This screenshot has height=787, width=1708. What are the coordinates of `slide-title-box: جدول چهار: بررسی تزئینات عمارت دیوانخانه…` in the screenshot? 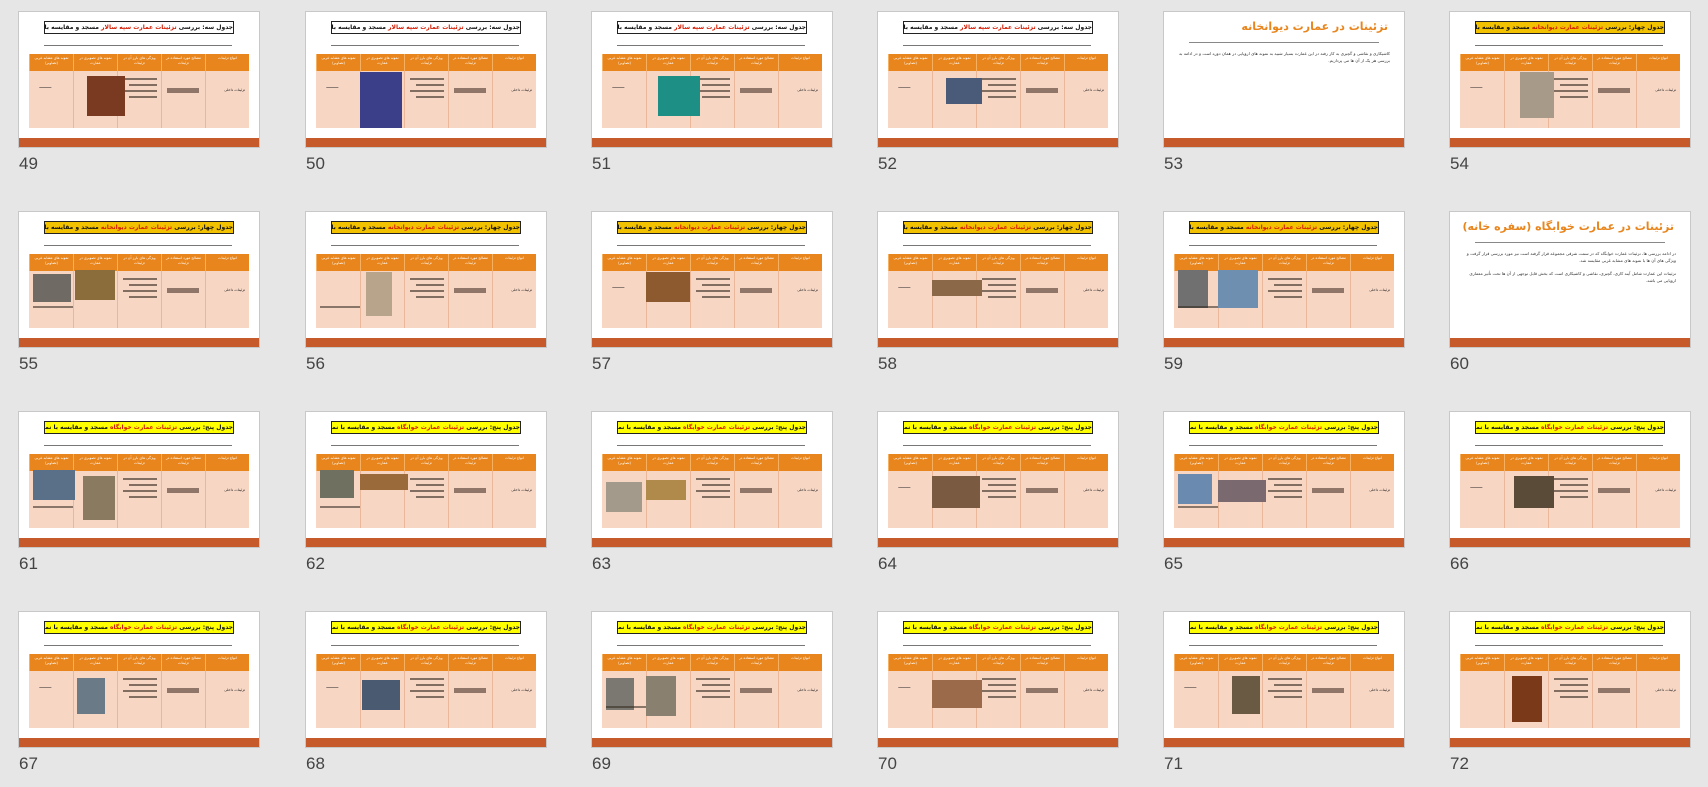 It's located at (712, 227).